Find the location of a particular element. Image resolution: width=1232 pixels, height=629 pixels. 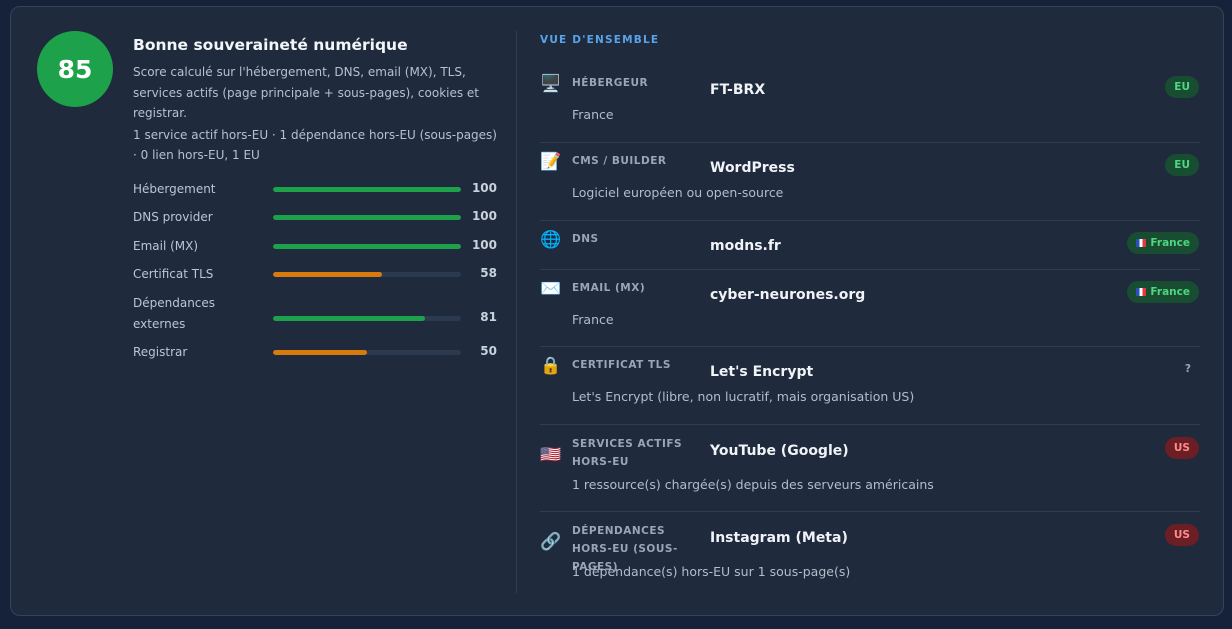

metric-label: Dépendances externes is located at coordinates (174, 313).